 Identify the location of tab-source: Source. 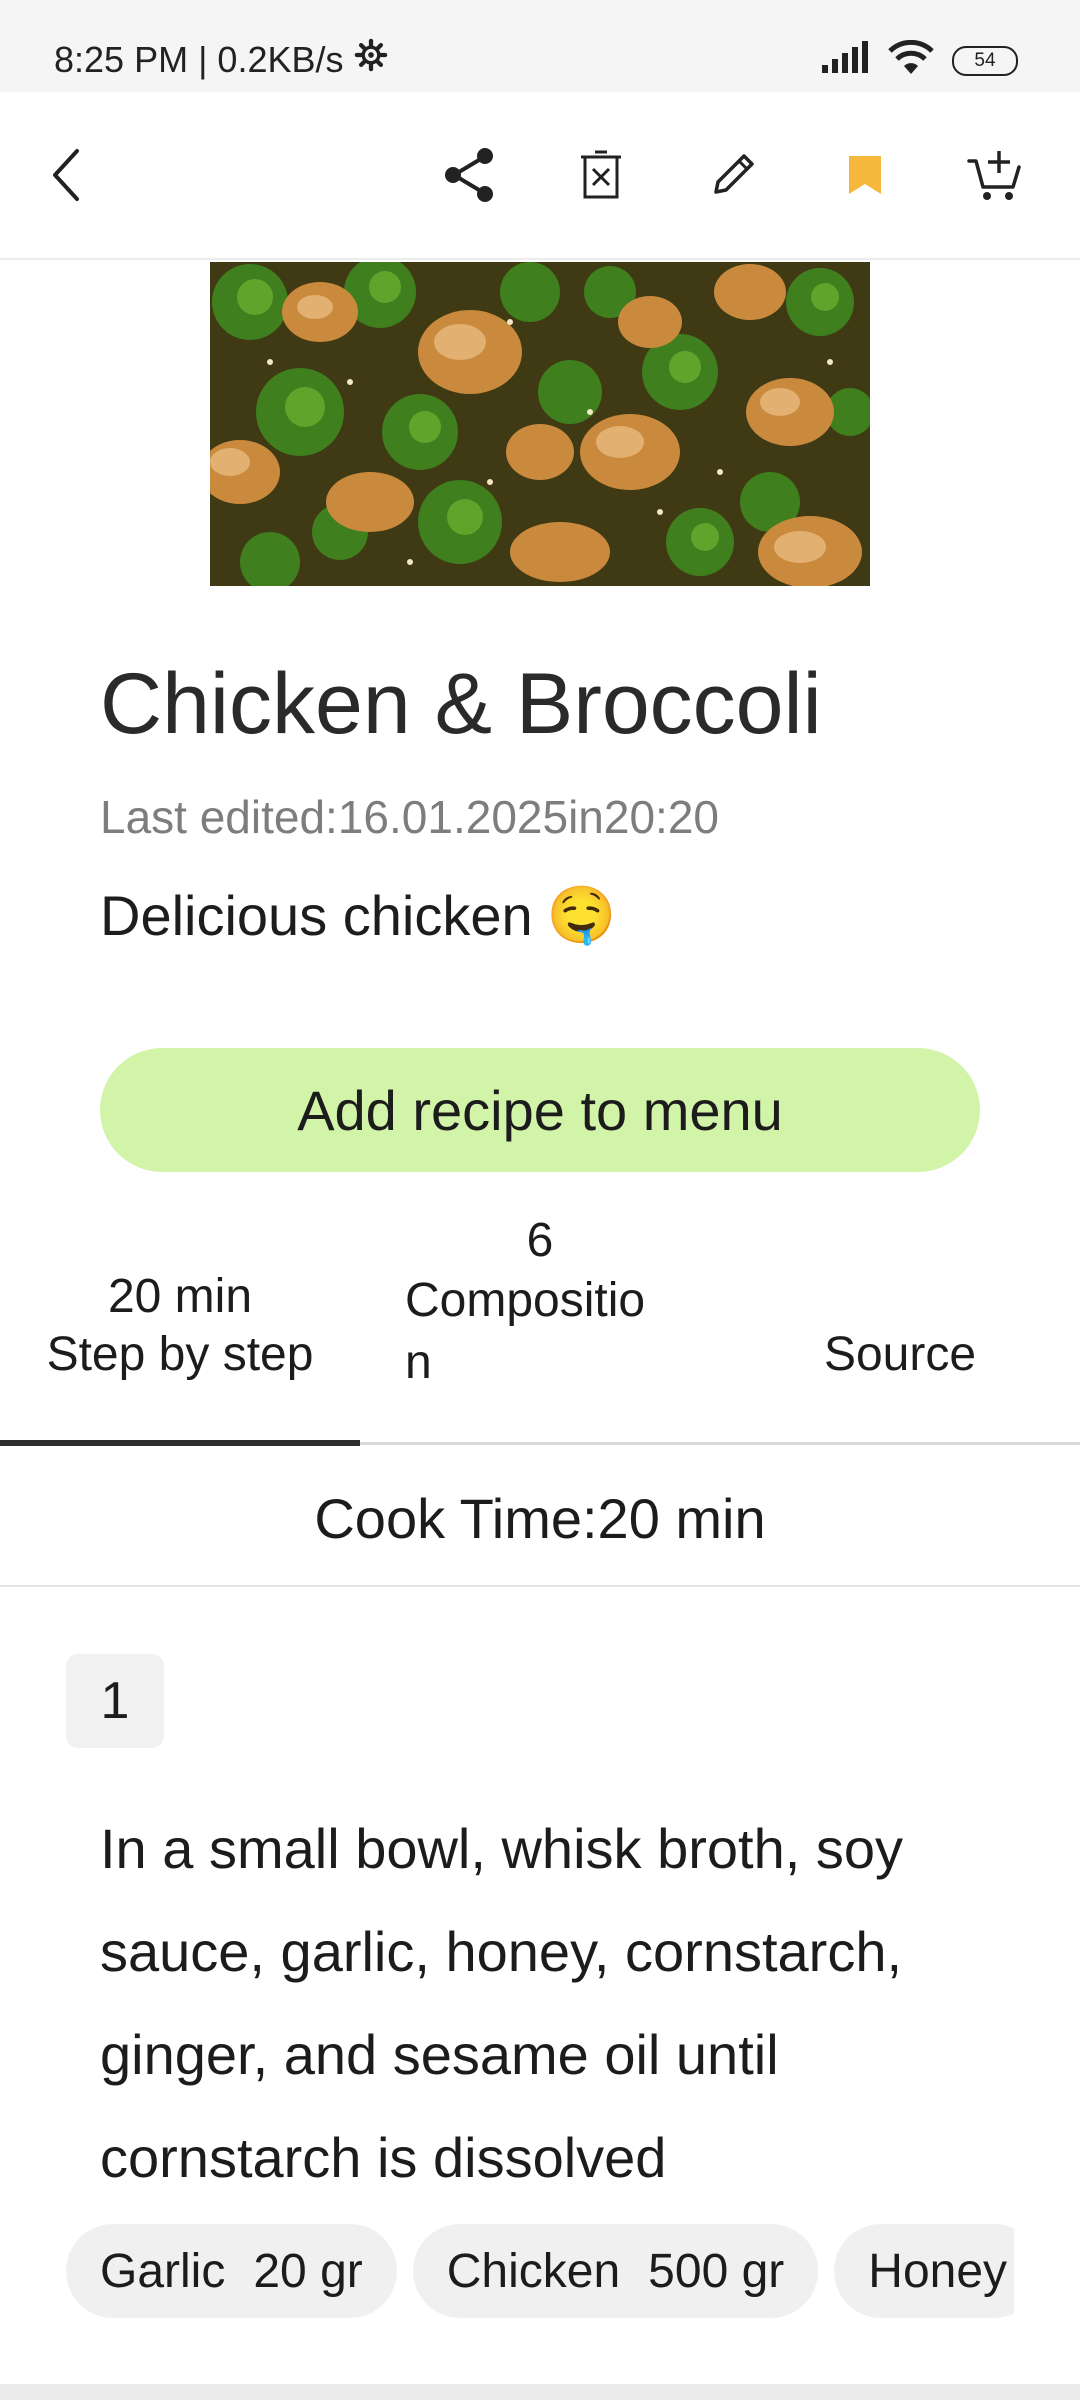
(900, 1355).